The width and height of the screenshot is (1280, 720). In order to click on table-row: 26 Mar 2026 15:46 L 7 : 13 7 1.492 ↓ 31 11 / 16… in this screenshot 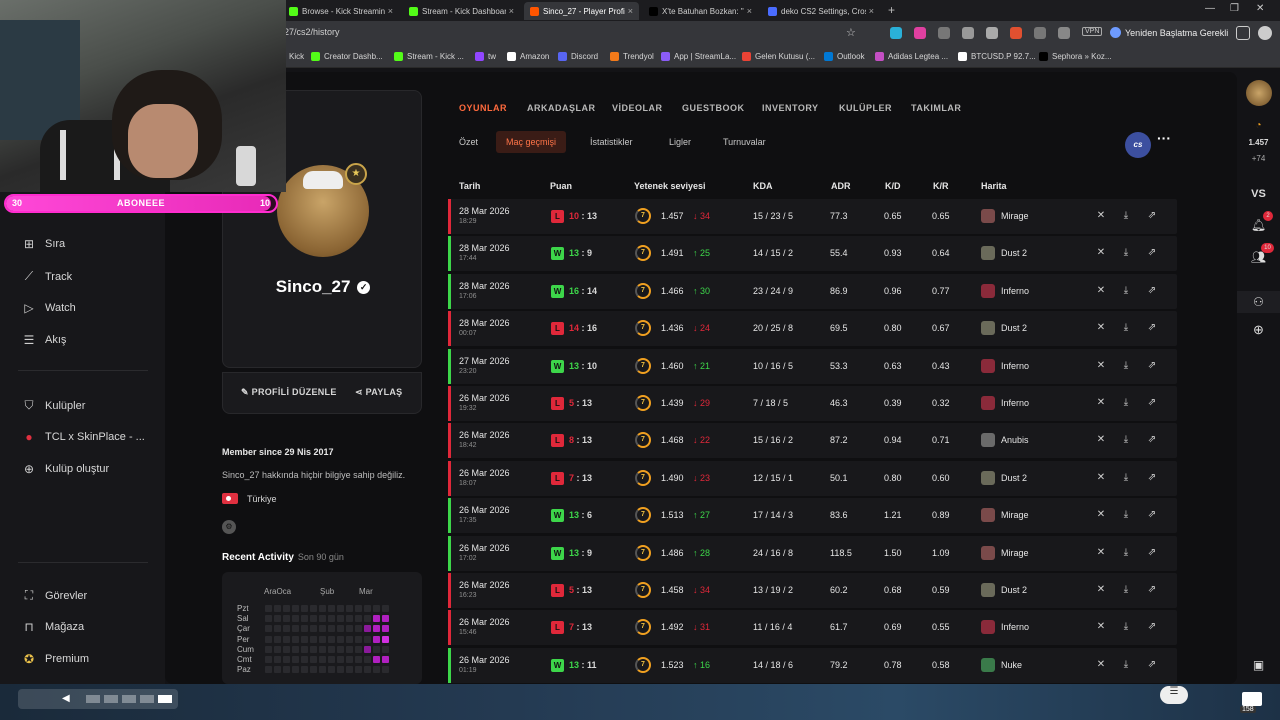, I will do `click(812, 628)`.